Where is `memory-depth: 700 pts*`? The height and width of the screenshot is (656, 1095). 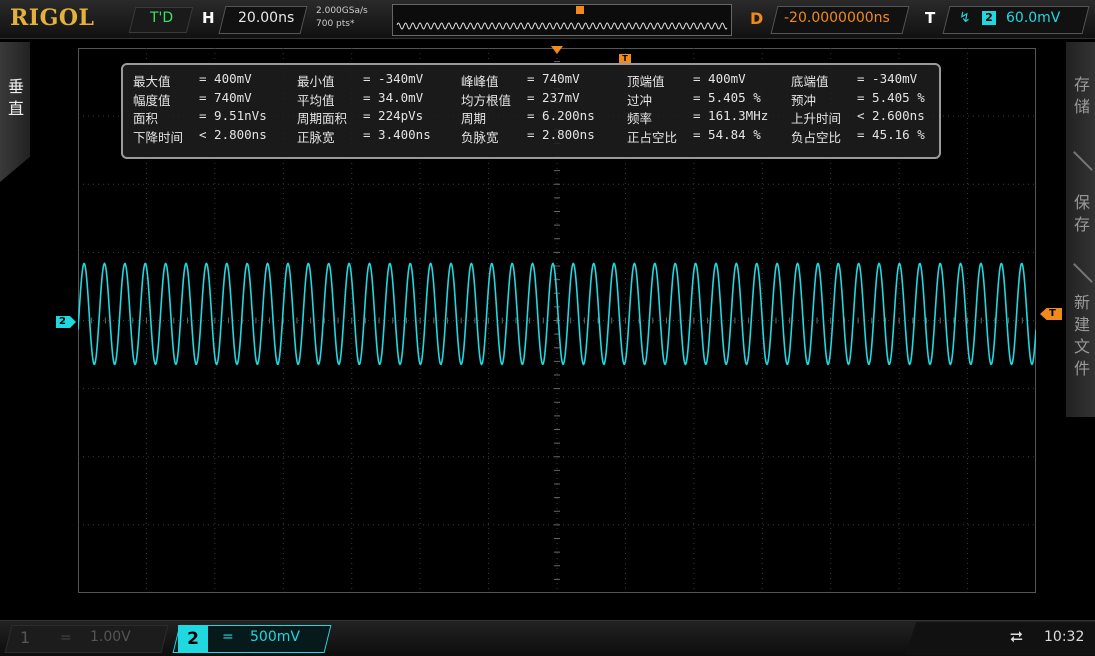
memory-depth: 700 pts* is located at coordinates (335, 24).